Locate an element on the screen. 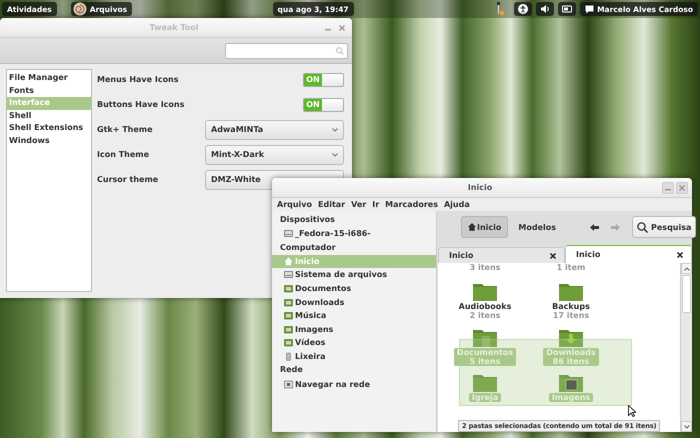  place-item: Downloads is located at coordinates (354, 302).